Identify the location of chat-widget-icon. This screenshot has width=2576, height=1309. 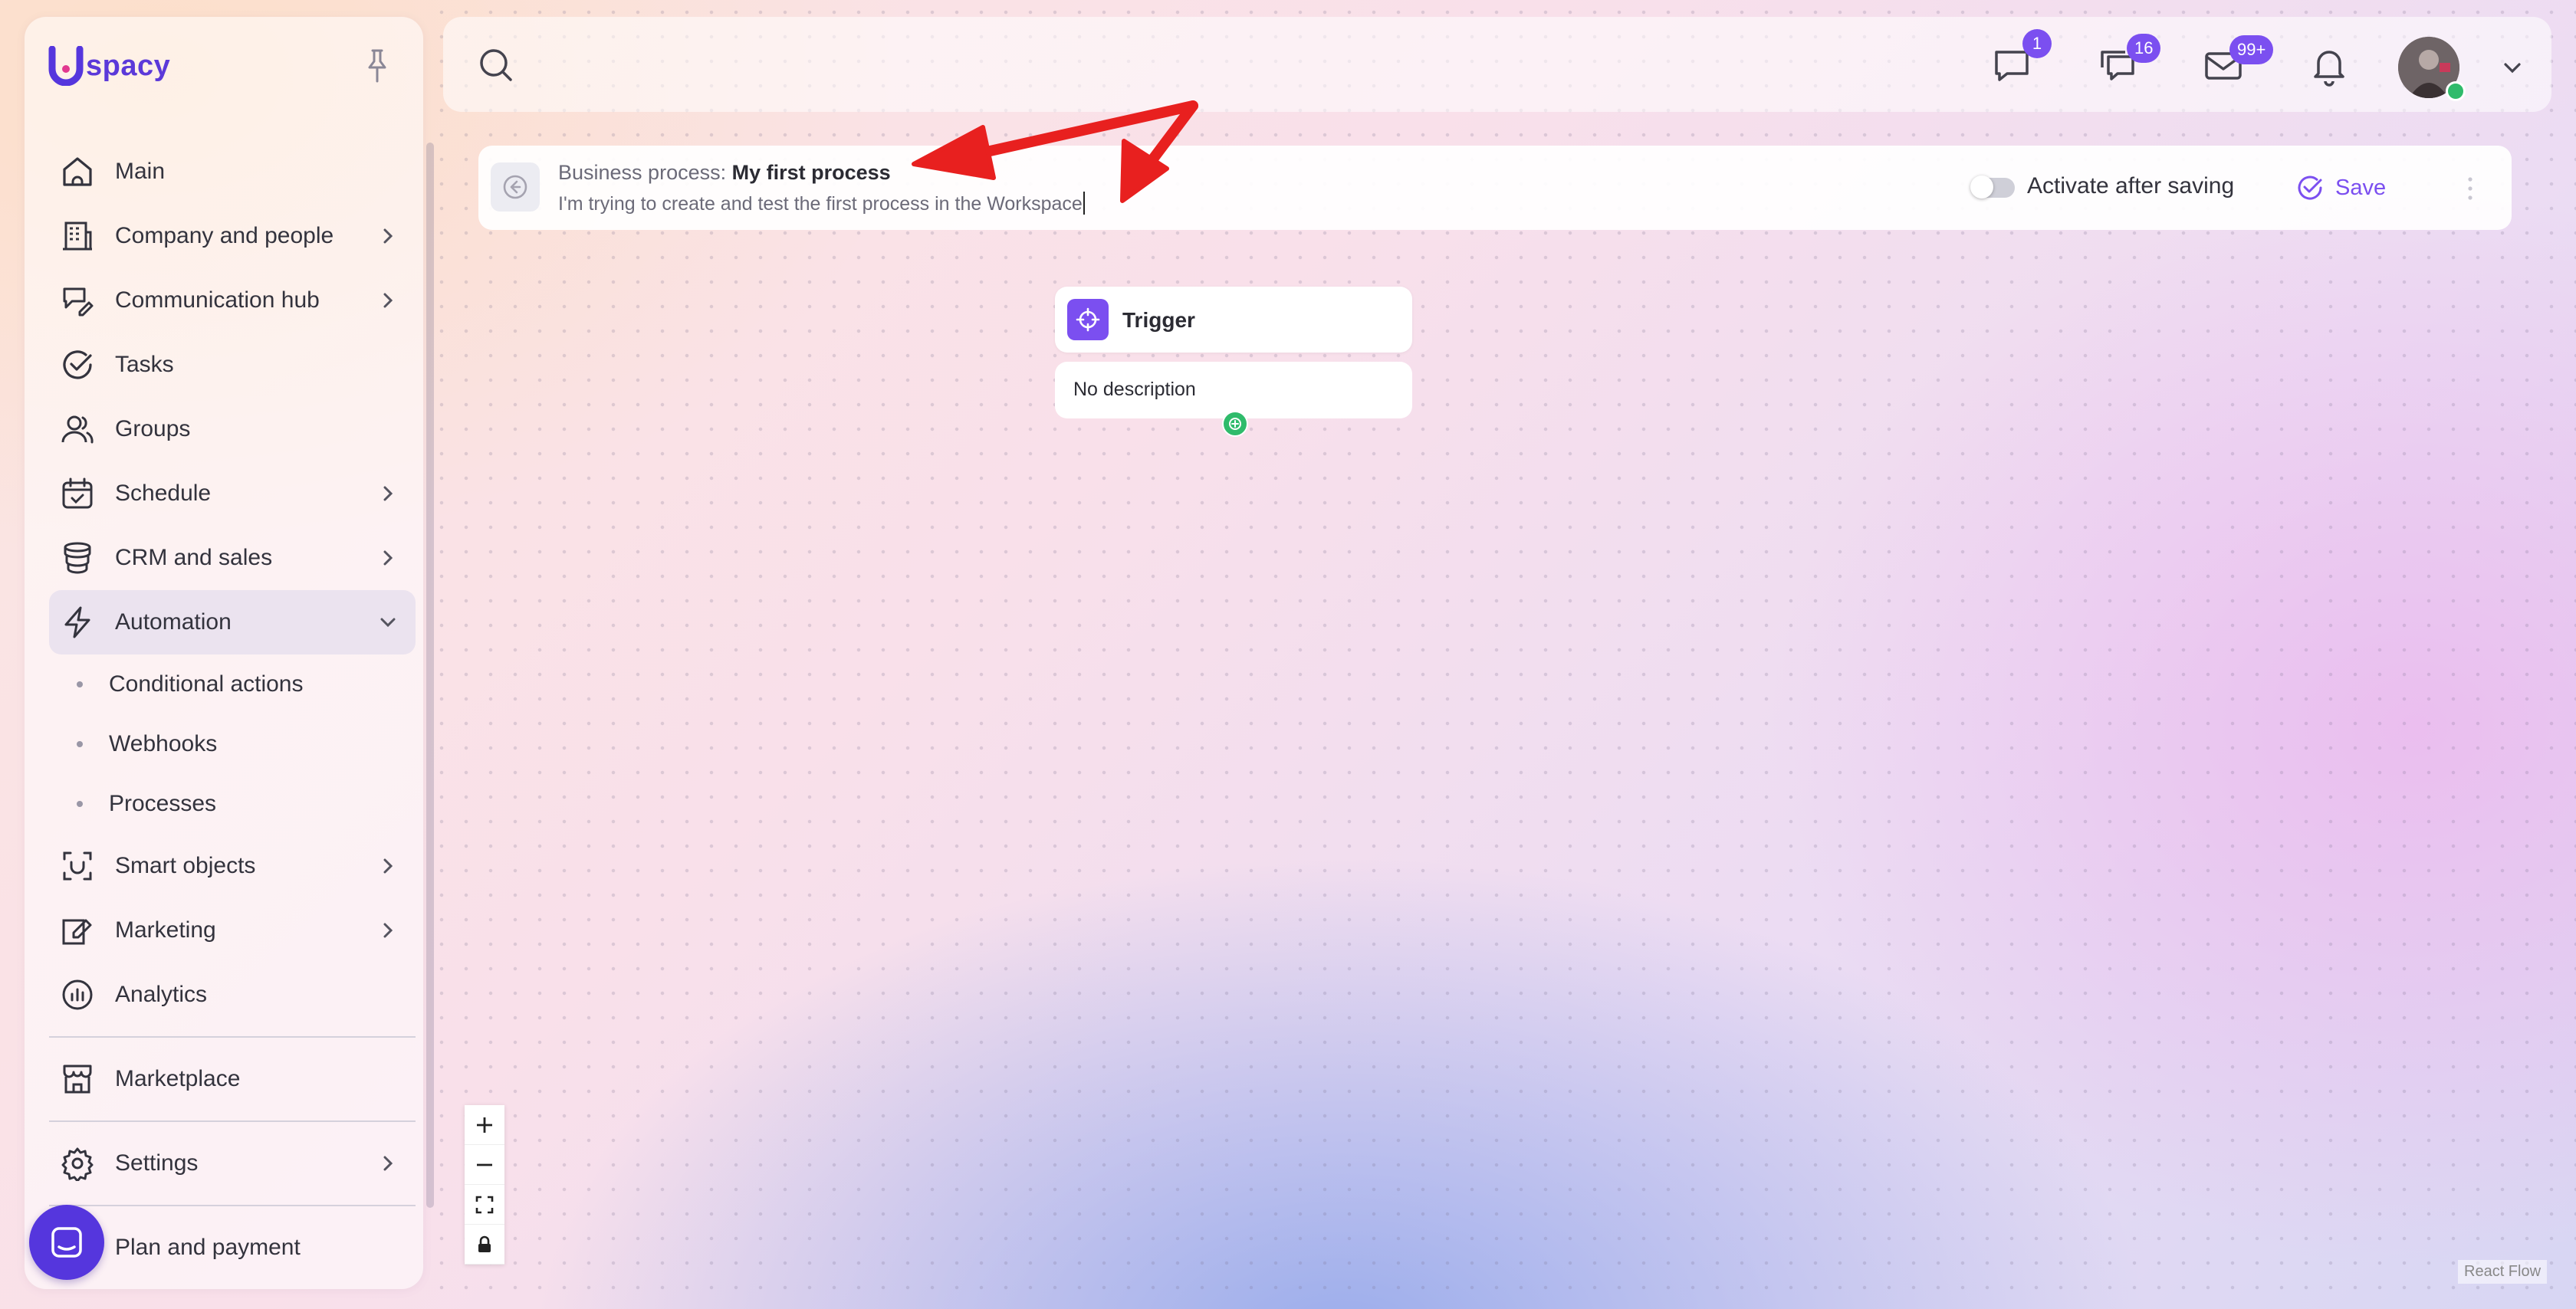
(66, 1243).